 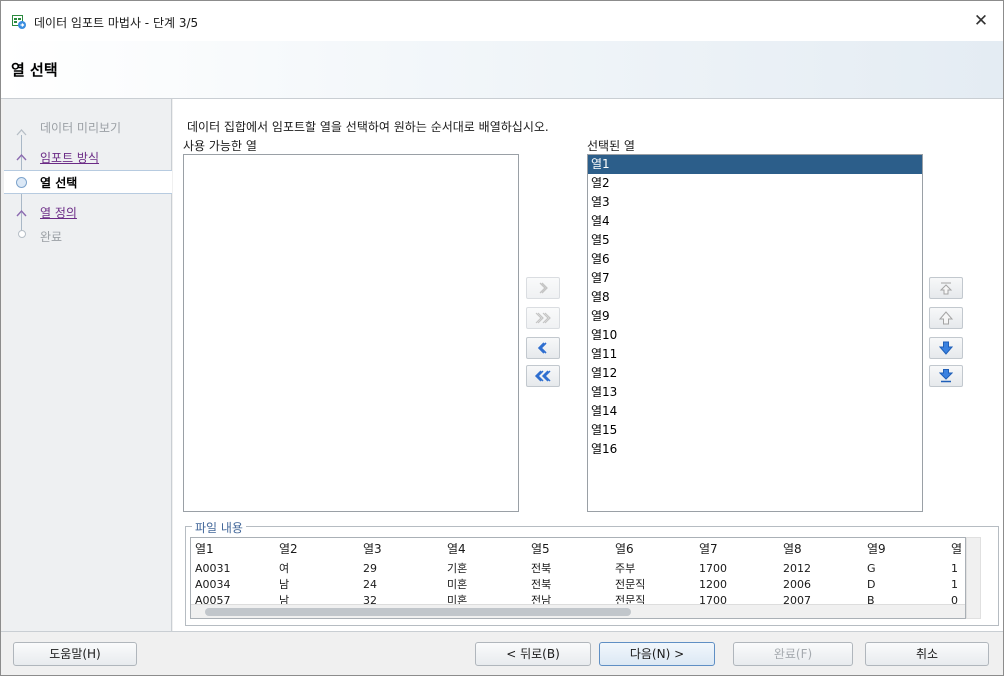 I want to click on page-title: 열 선택, so click(x=34, y=70).